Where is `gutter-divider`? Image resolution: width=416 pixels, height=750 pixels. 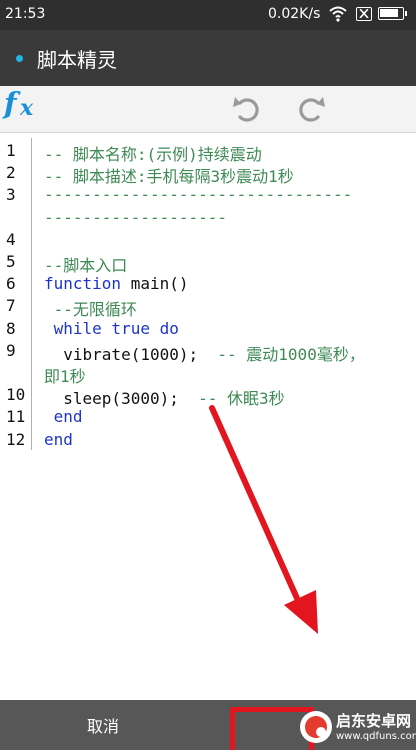 gutter-divider is located at coordinates (31, 294).